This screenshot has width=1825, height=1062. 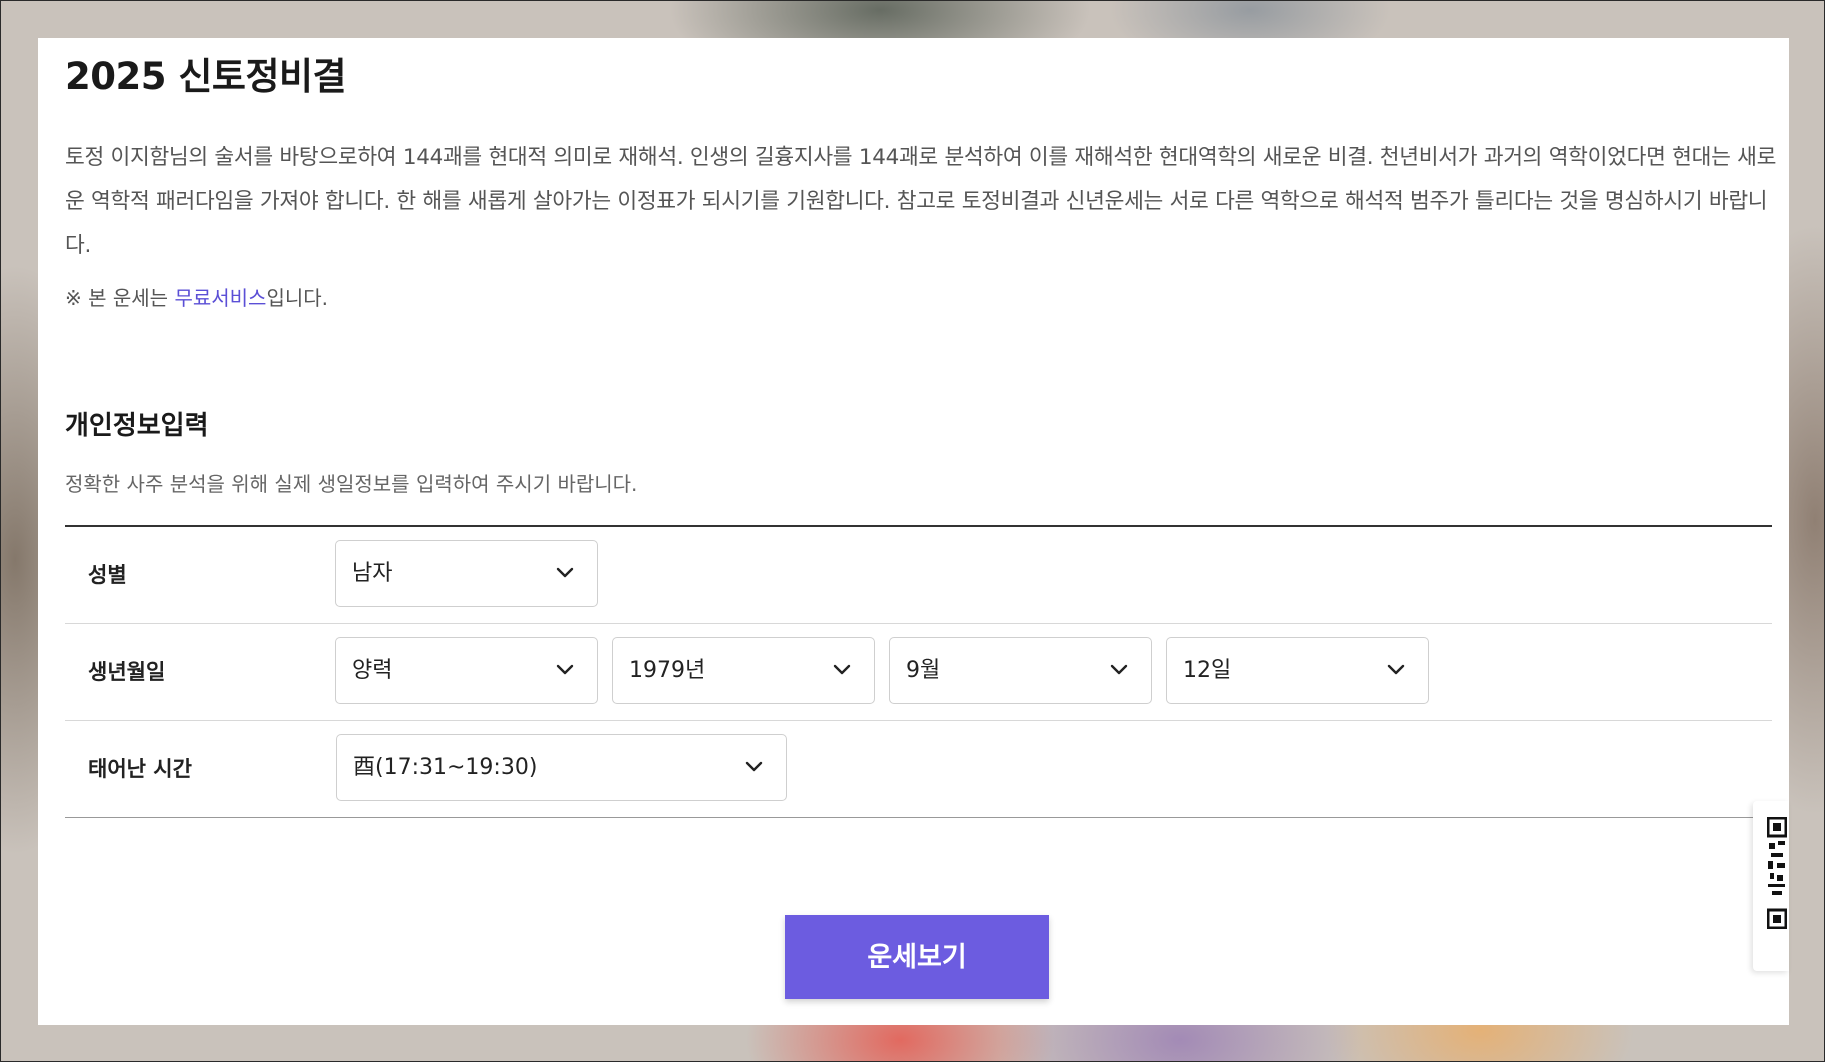 What do you see at coordinates (743, 670) in the screenshot?
I see `birth-year-select: 1979년` at bounding box center [743, 670].